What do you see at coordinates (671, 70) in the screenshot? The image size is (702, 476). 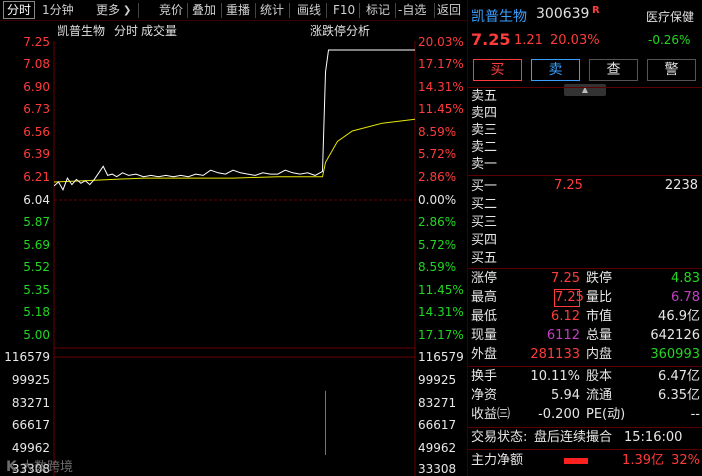 I see `alert-button: 警` at bounding box center [671, 70].